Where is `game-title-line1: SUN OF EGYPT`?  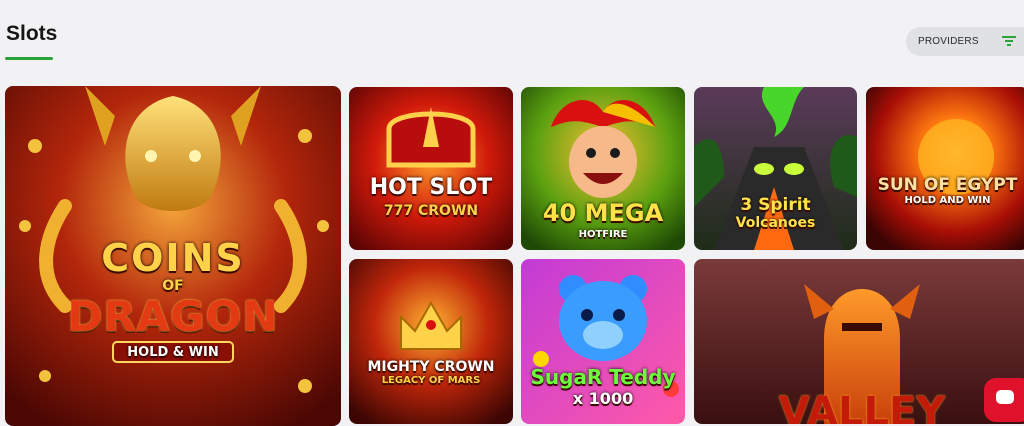 game-title-line1: SUN OF EGYPT is located at coordinates (947, 185).